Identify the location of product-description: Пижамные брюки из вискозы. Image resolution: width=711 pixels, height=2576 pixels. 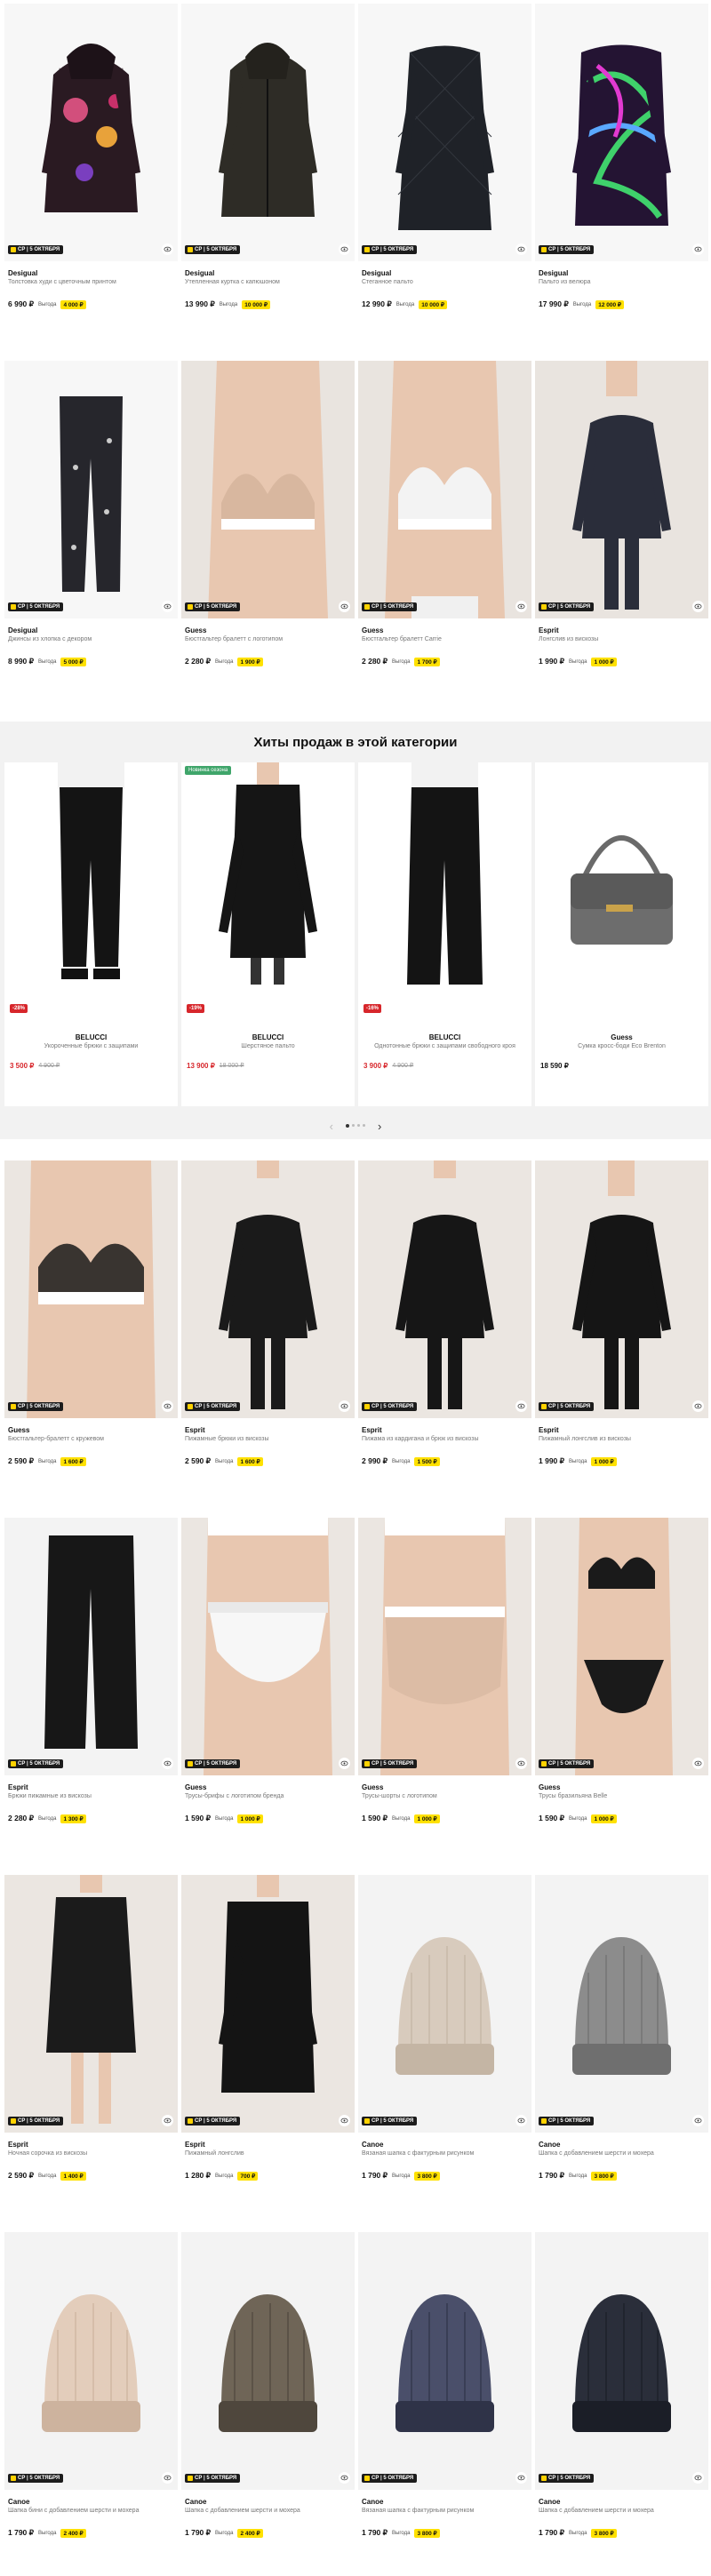
(268, 1440).